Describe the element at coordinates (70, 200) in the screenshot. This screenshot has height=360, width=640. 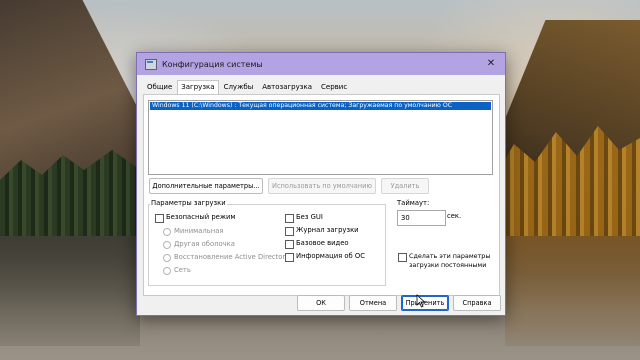
I see `forest-left` at that location.